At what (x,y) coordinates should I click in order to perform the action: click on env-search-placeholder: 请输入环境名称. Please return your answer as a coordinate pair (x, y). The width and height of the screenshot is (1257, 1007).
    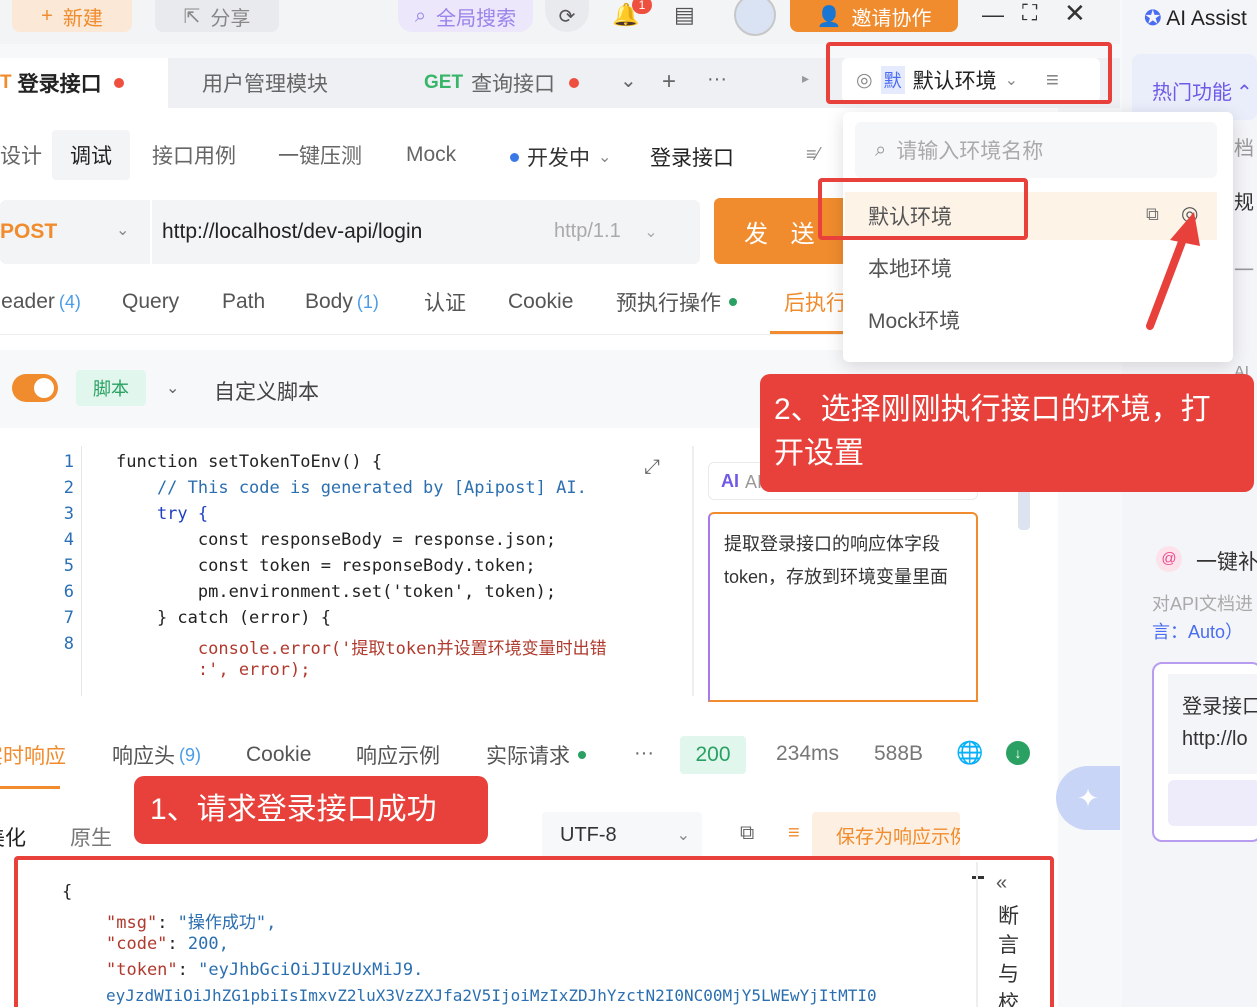
    Looking at the image, I should click on (970, 151).